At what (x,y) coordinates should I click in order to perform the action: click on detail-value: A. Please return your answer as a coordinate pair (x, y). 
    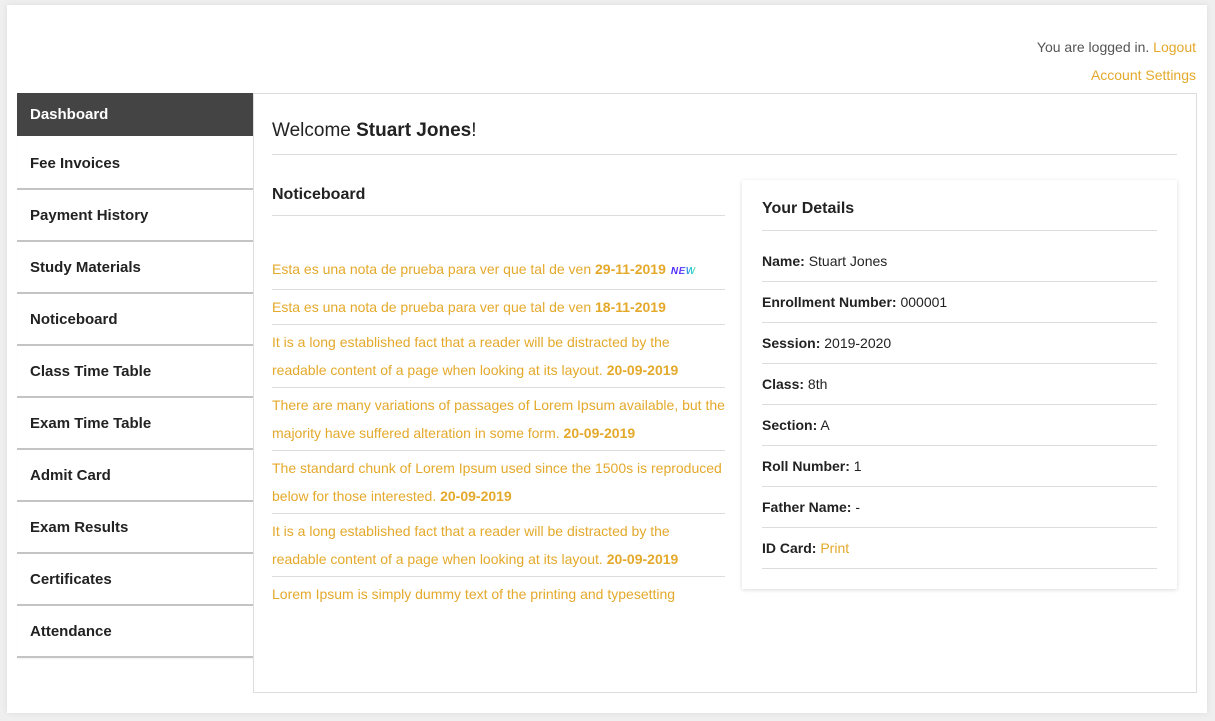
    Looking at the image, I should click on (825, 425).